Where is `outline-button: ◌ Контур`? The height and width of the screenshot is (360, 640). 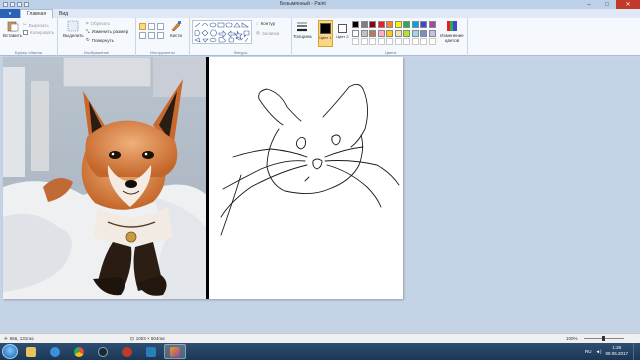
outline-button: ◌ Контур is located at coordinates (265, 23).